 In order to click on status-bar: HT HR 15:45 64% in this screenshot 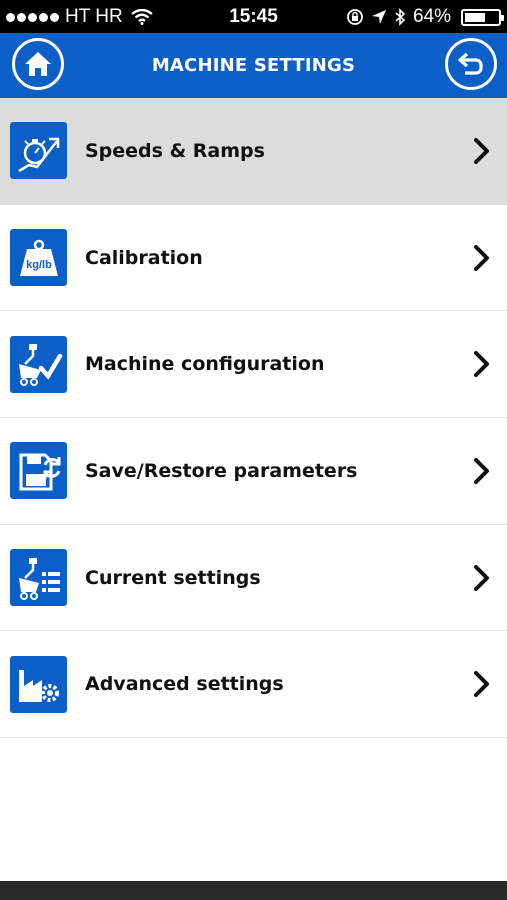, I will do `click(253, 16)`.